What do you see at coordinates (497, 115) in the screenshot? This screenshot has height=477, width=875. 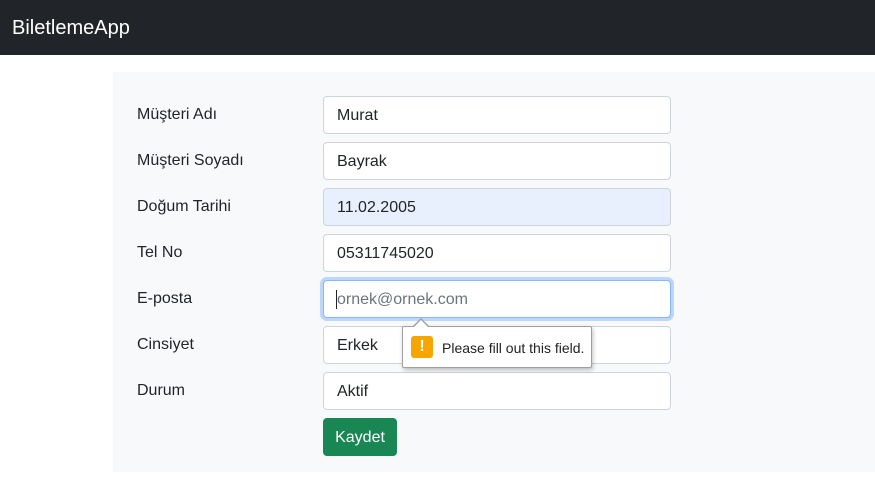 I see `first-name-input: Murat` at bounding box center [497, 115].